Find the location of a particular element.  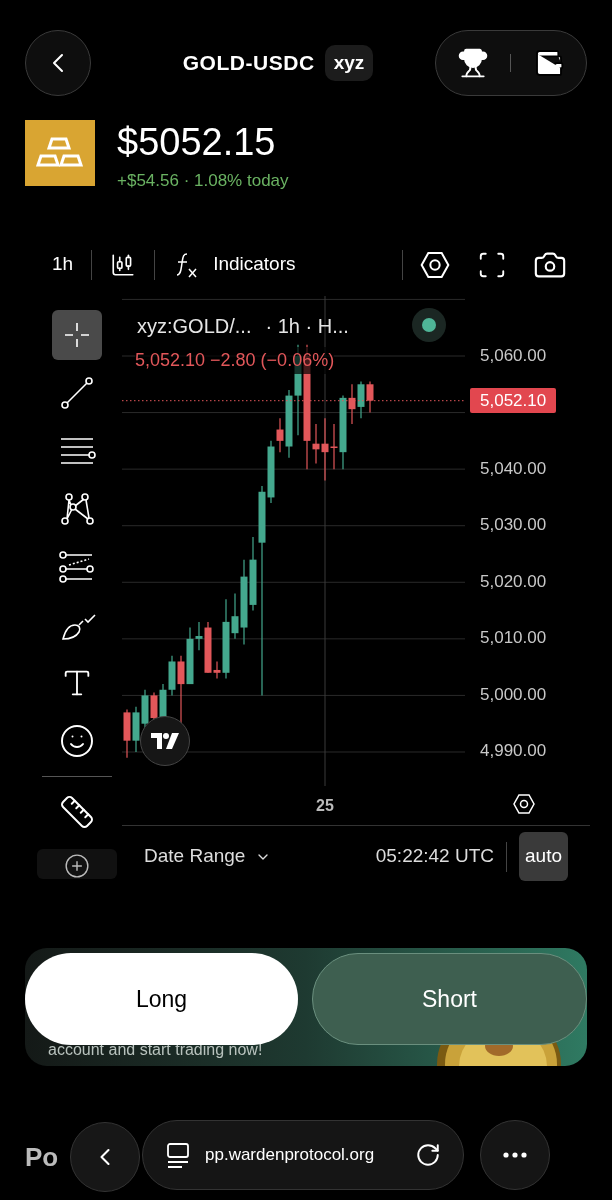

price-axis-label: 5,040.00 is located at coordinates (513, 468).